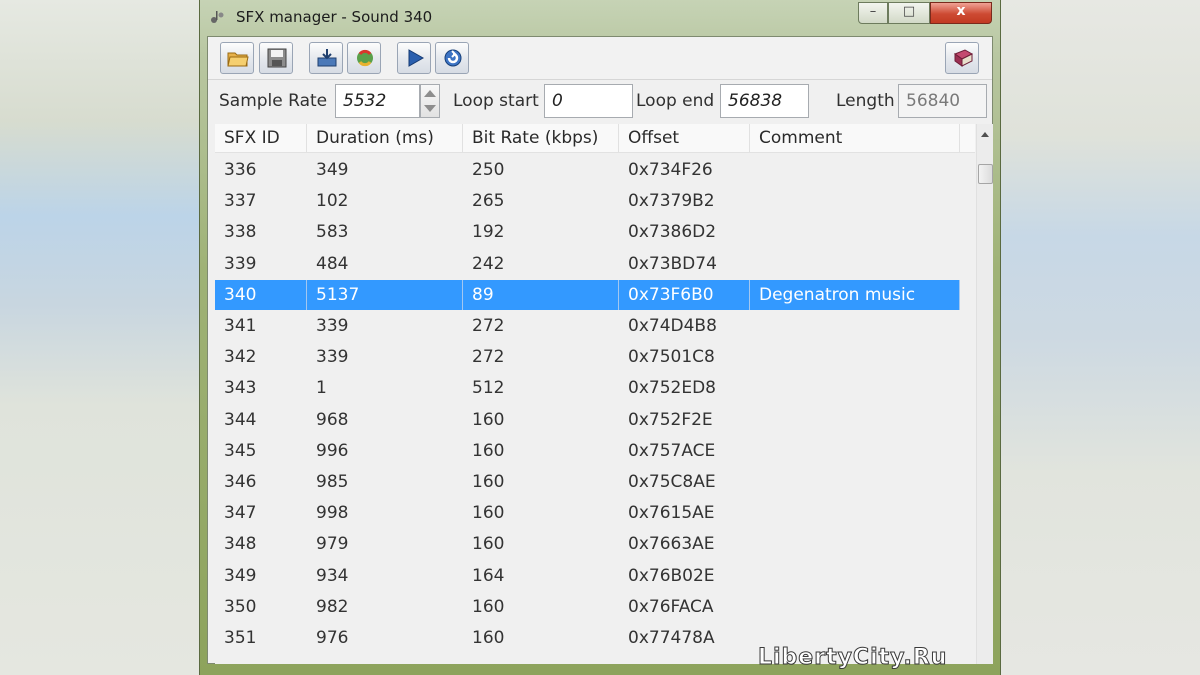  What do you see at coordinates (587, 482) in the screenshot?
I see `table-row: 346 985 160 0x75C8AE` at bounding box center [587, 482].